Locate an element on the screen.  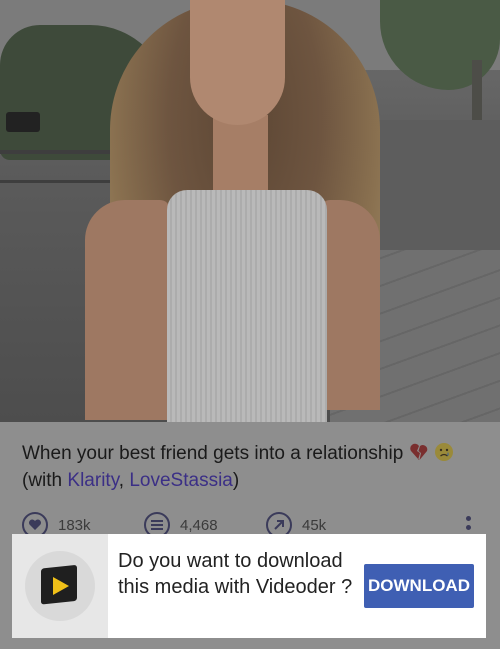
subject-right-arm is located at coordinates (350, 305).